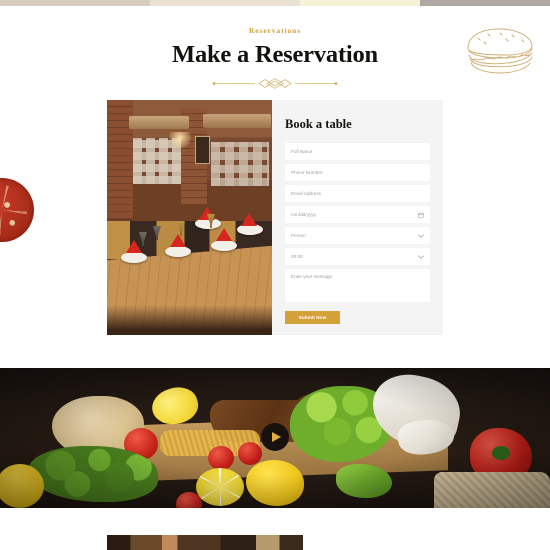 This screenshot has width=550, height=550. What do you see at coordinates (275, 3) in the screenshot?
I see `top-nav-strip` at bounding box center [275, 3].